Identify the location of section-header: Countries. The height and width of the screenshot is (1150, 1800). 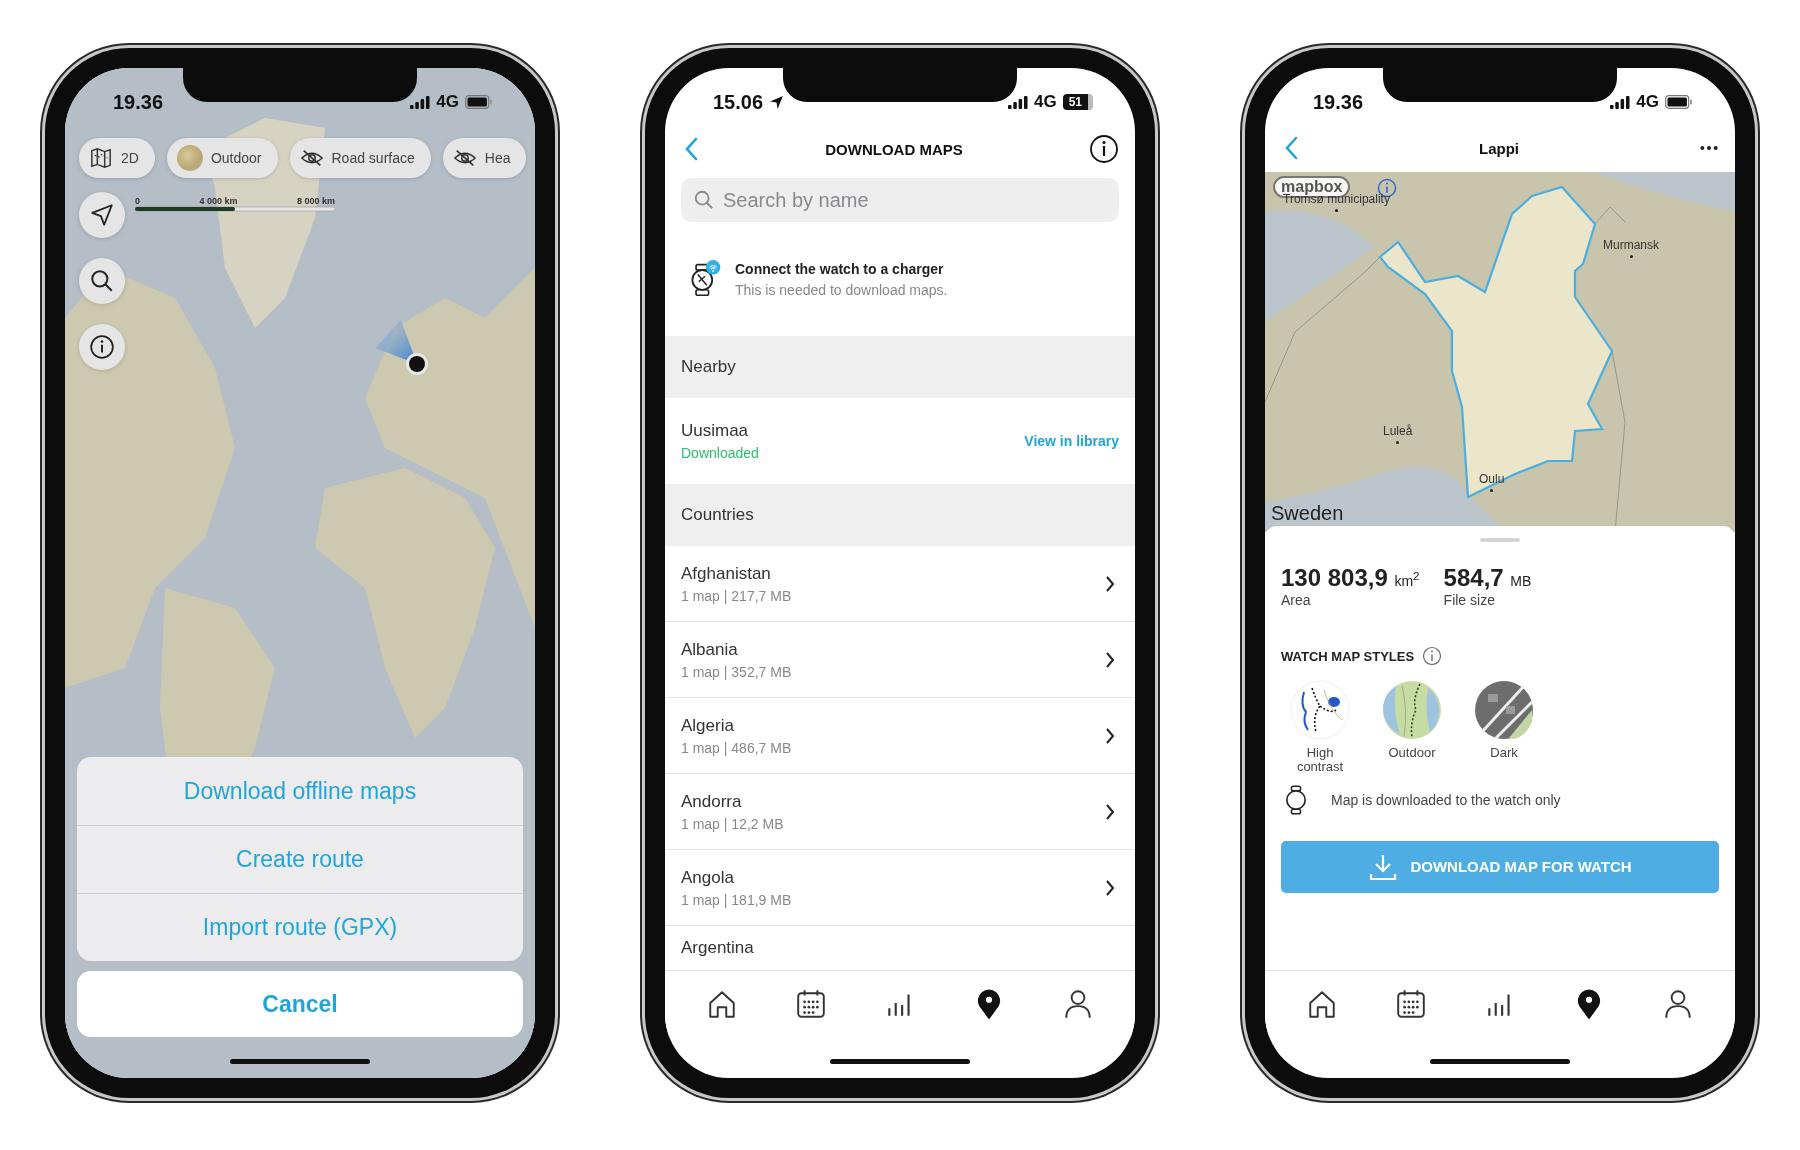
(900, 515).